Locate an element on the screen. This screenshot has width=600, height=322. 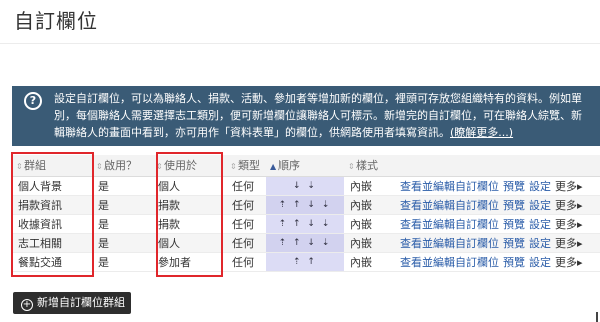
header-order: ▲ 順序 is located at coordinates (305, 166).